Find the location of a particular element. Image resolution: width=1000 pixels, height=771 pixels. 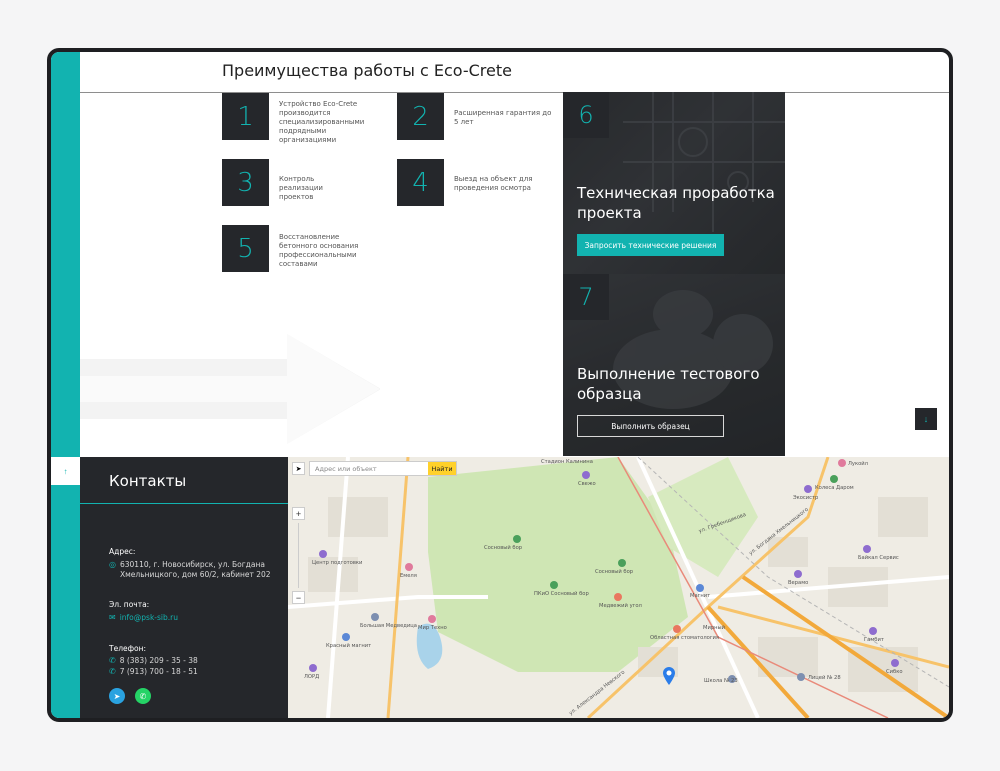

map-label: Красный магнит is located at coordinates (349, 646).